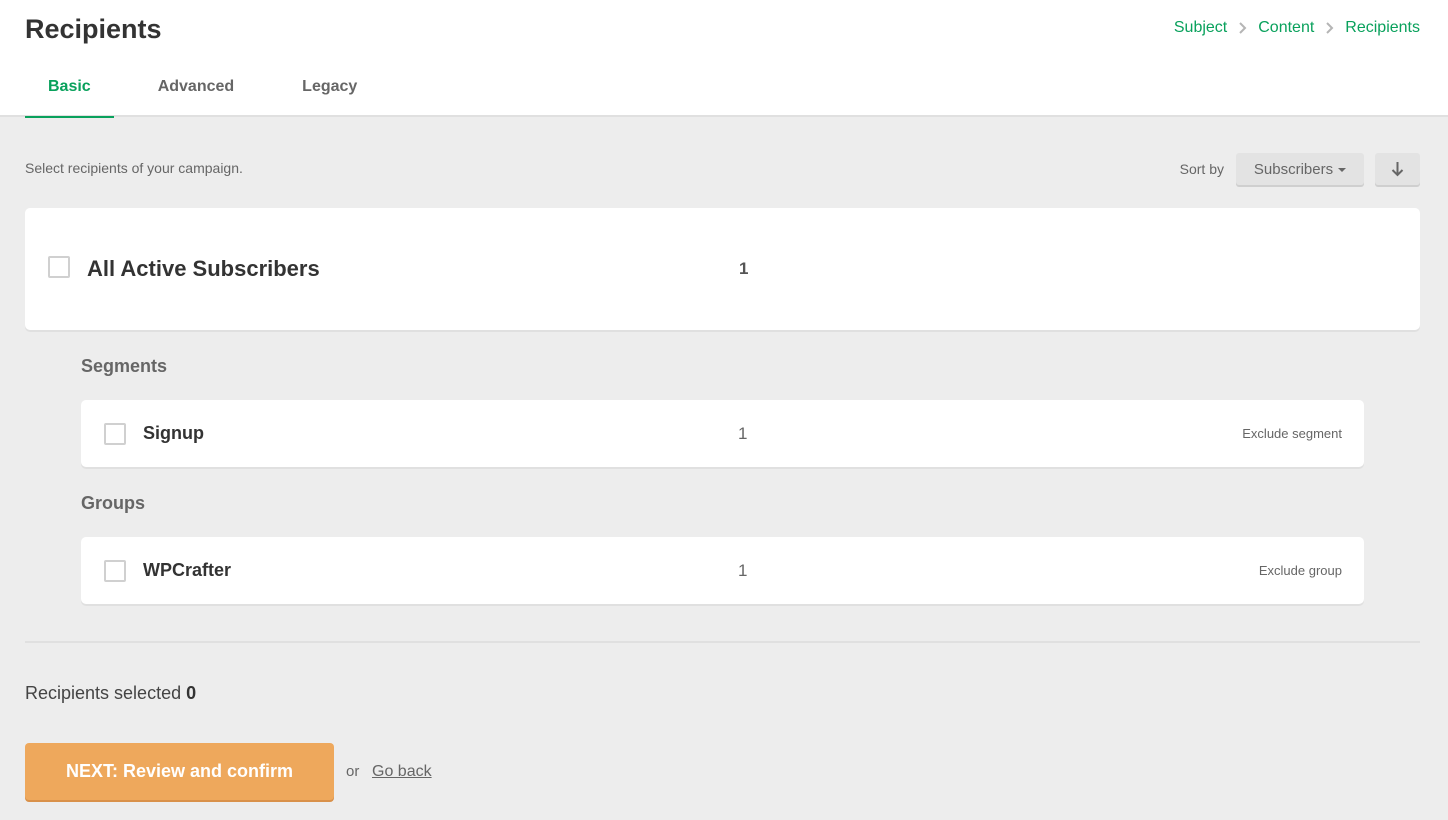  What do you see at coordinates (402, 772) in the screenshot?
I see `go-back-link: Go back` at bounding box center [402, 772].